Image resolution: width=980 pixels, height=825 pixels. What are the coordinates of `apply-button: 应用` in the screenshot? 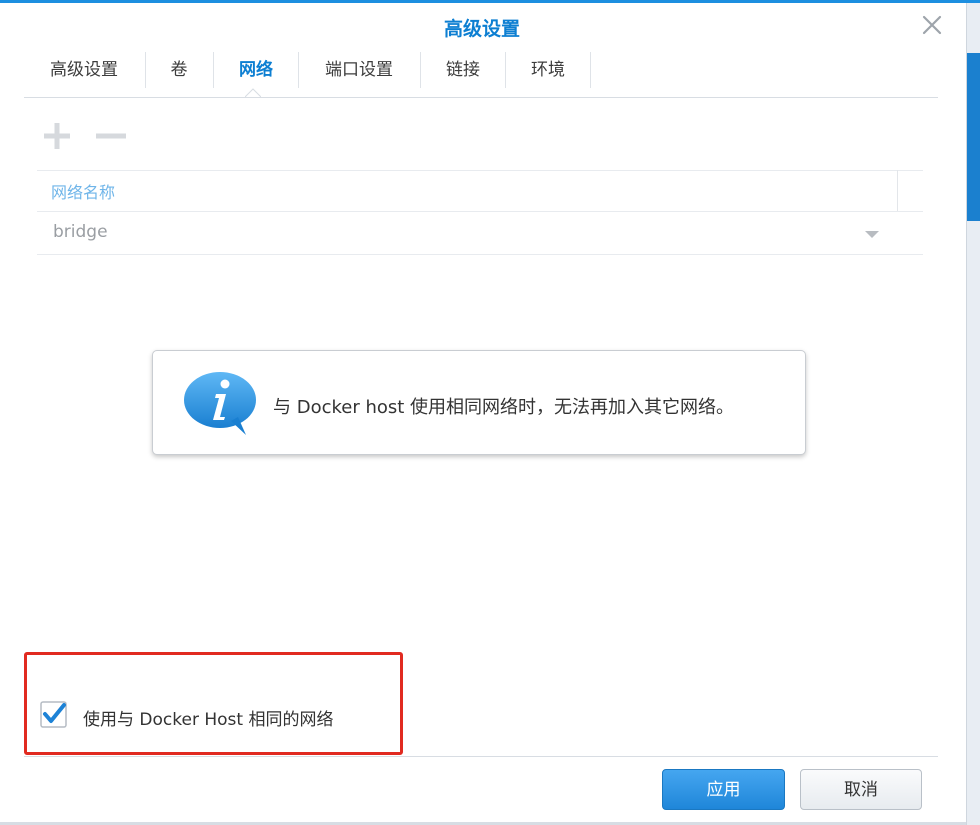 It's located at (723, 789).